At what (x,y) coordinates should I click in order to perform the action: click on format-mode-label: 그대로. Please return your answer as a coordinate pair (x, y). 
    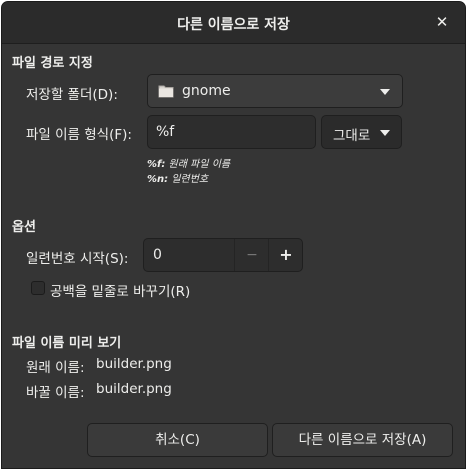
    Looking at the image, I should click on (352, 136).